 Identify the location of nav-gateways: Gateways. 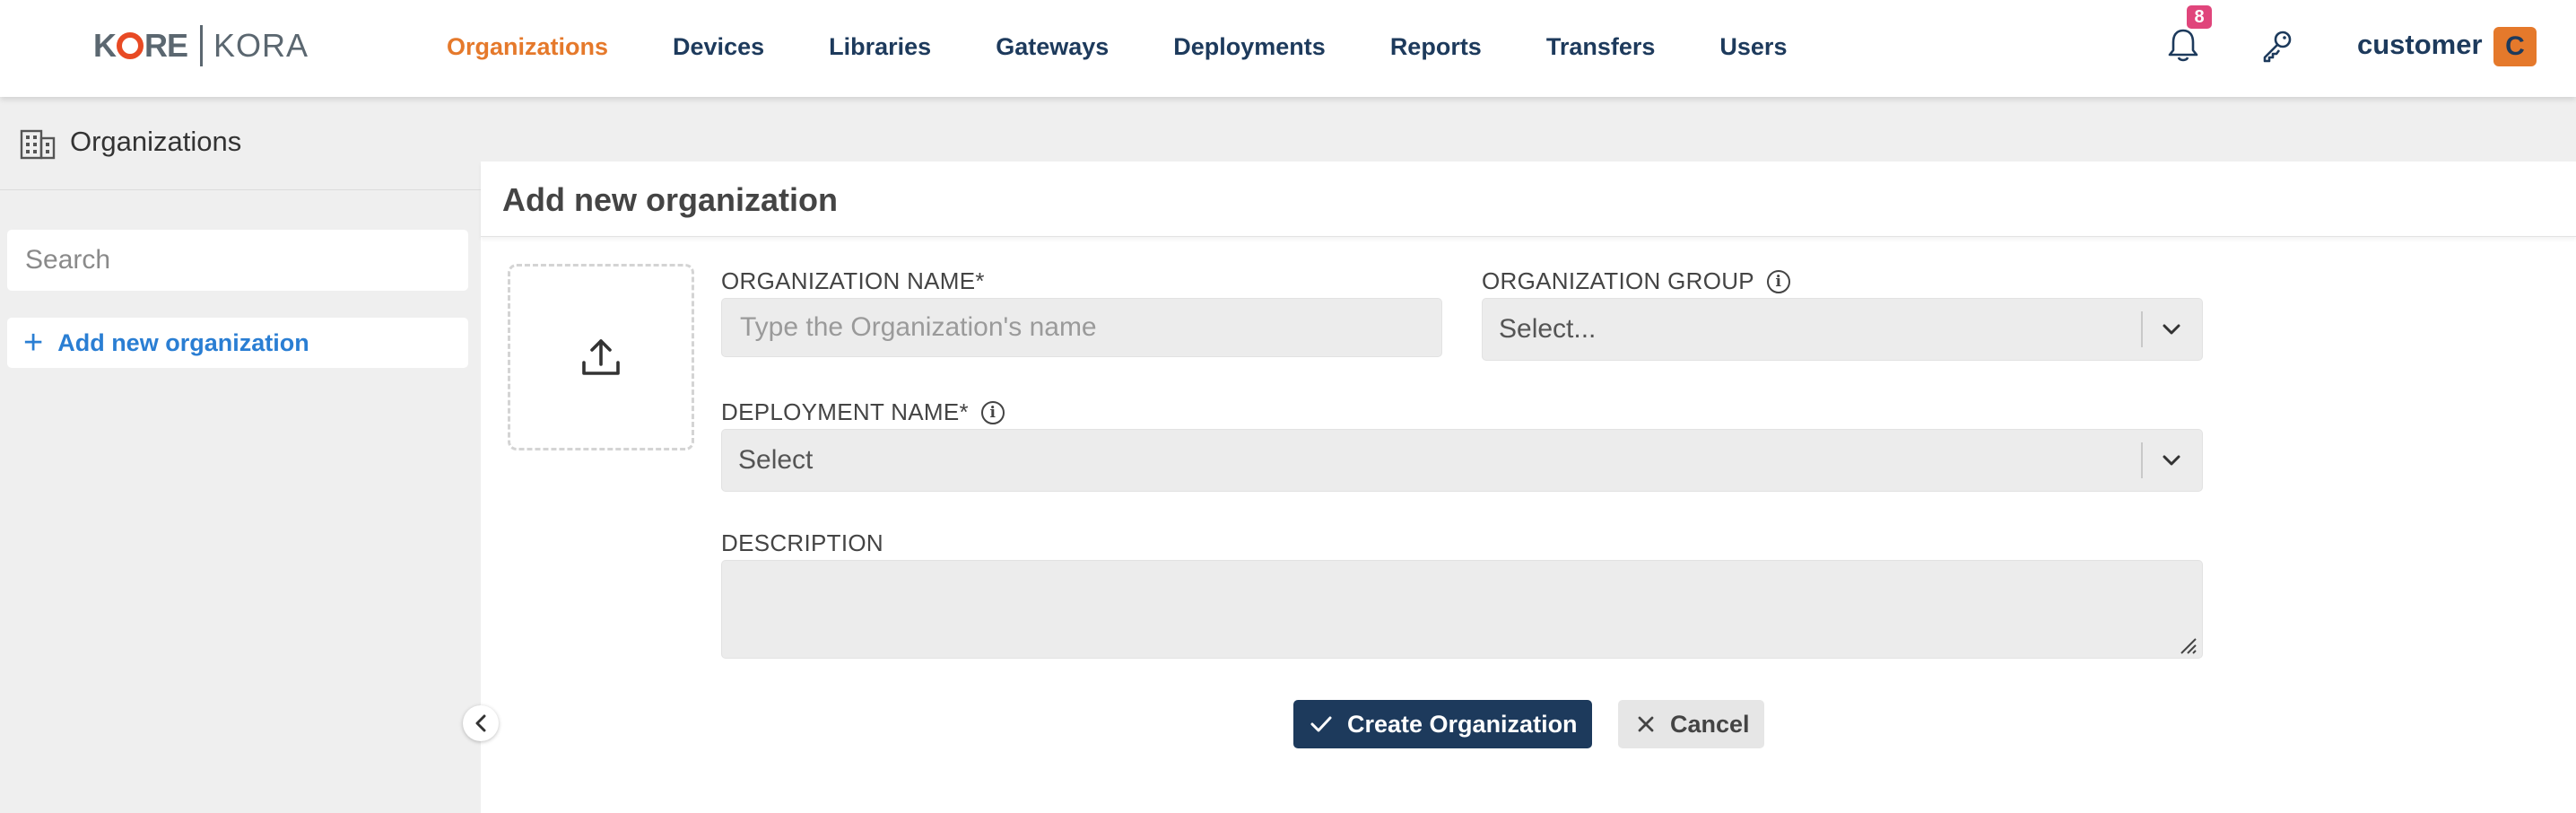
(1052, 47).